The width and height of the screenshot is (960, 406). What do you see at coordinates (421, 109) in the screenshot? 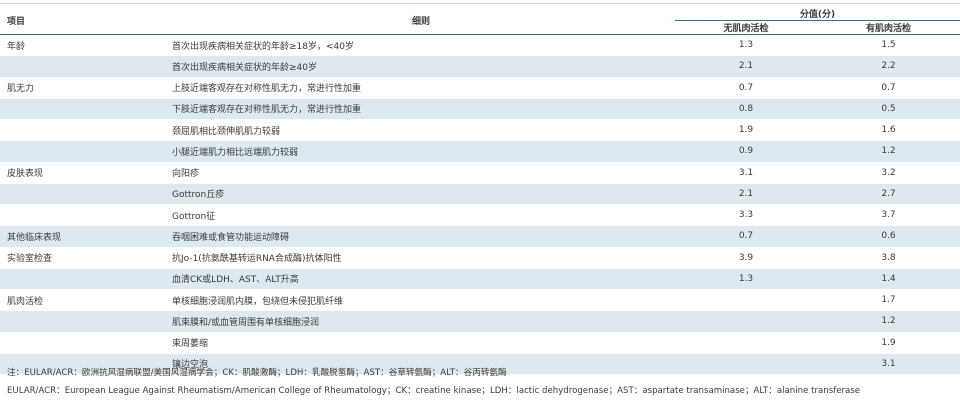
I see `detail-cell: 下肢近端客观存在对称性肌无力，常进行性加重` at bounding box center [421, 109].